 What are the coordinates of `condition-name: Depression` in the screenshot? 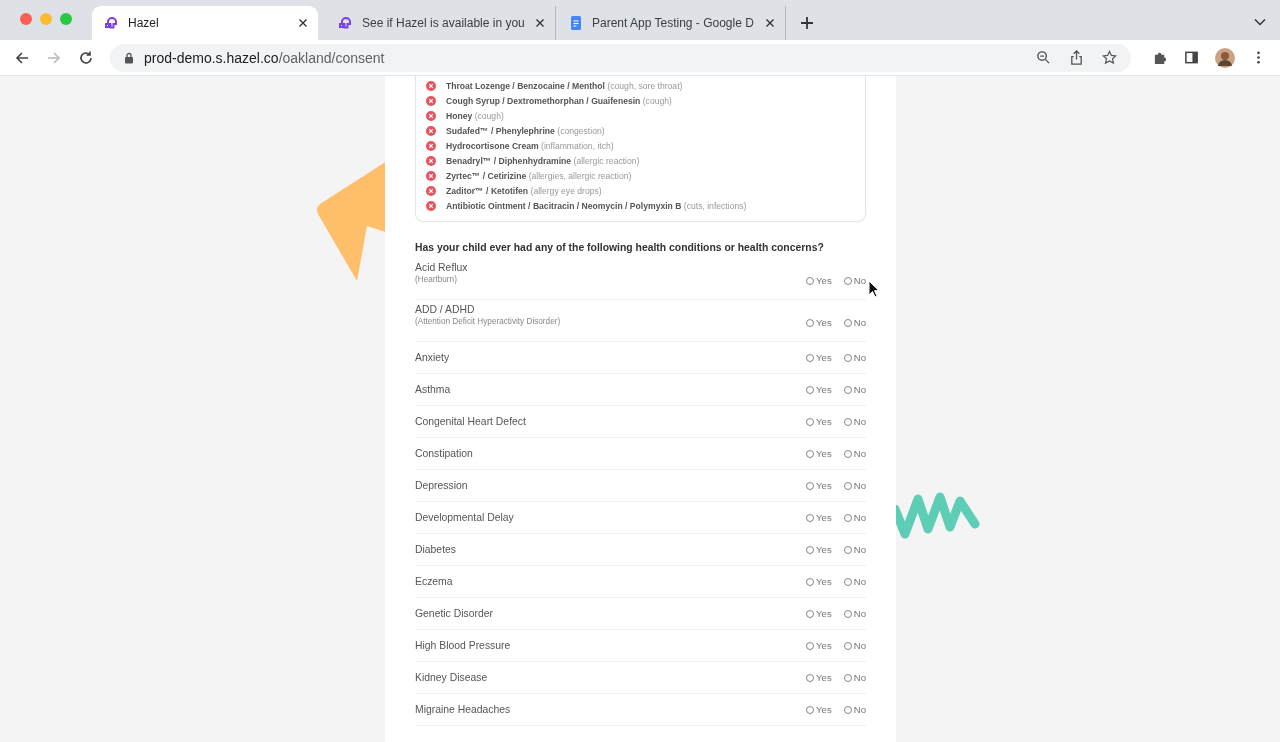 It's located at (442, 485).